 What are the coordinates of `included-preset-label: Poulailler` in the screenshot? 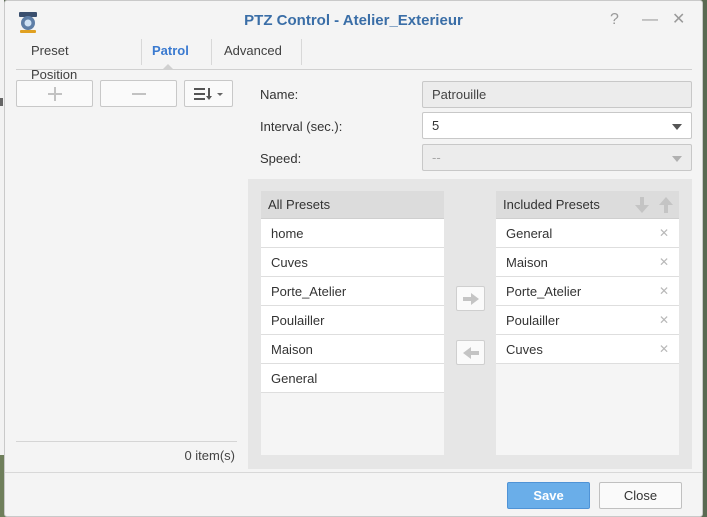 It's located at (533, 320).